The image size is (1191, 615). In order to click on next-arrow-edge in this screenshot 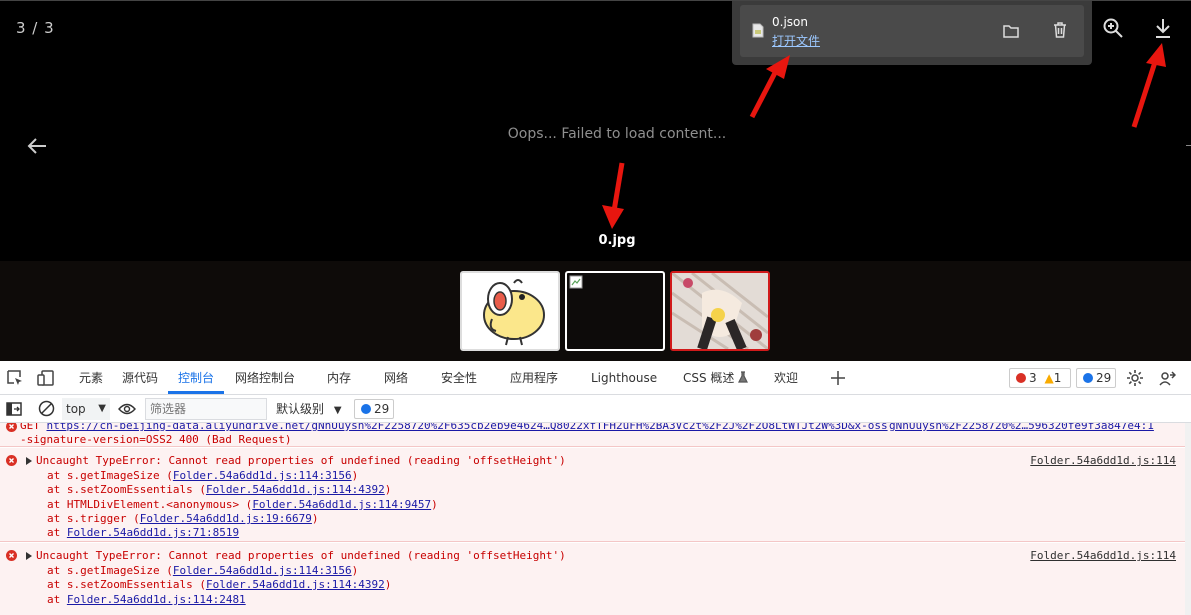, I will do `click(1188, 145)`.